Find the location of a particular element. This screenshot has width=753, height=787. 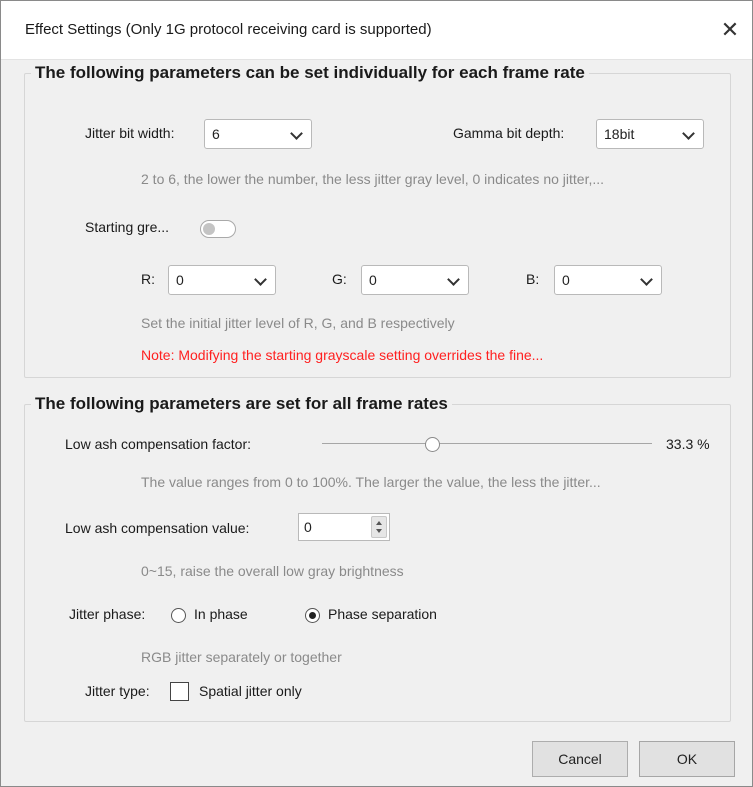

jitter-bit-width-value: 6 is located at coordinates (216, 134).